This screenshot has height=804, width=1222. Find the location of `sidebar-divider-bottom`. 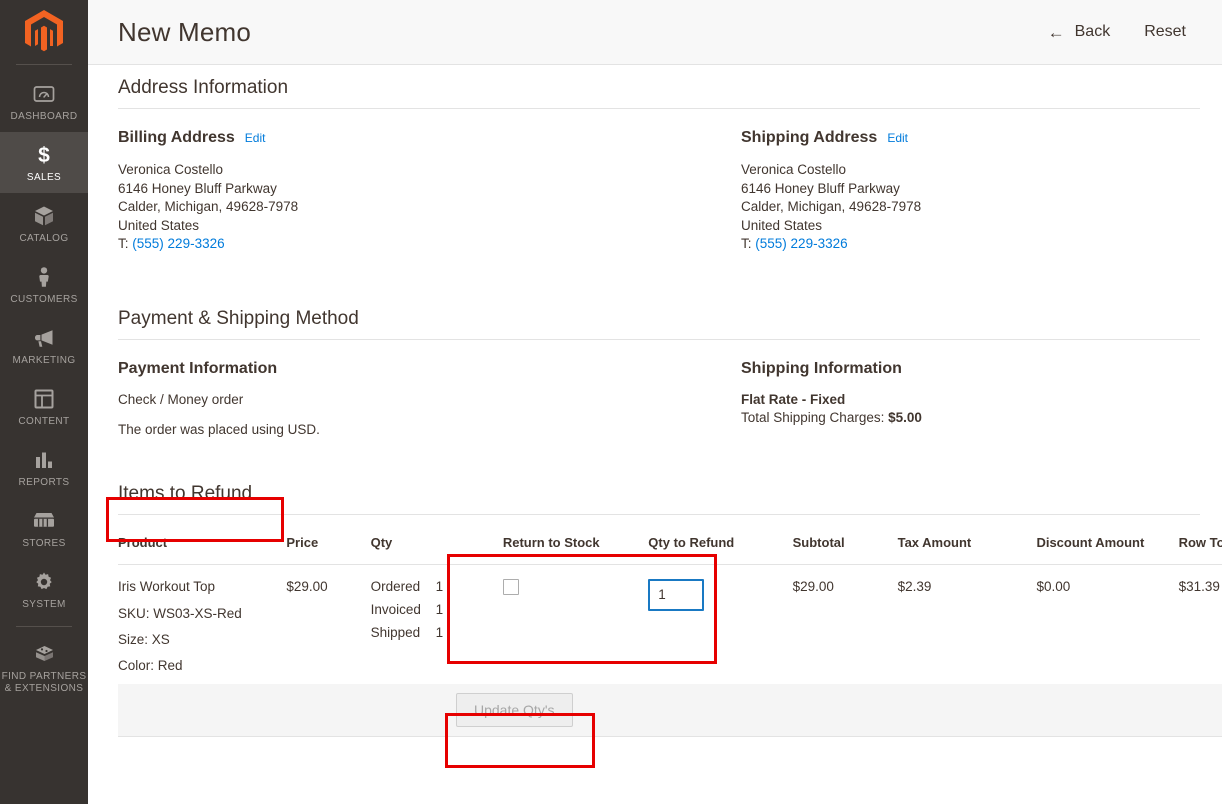

sidebar-divider-bottom is located at coordinates (44, 626).